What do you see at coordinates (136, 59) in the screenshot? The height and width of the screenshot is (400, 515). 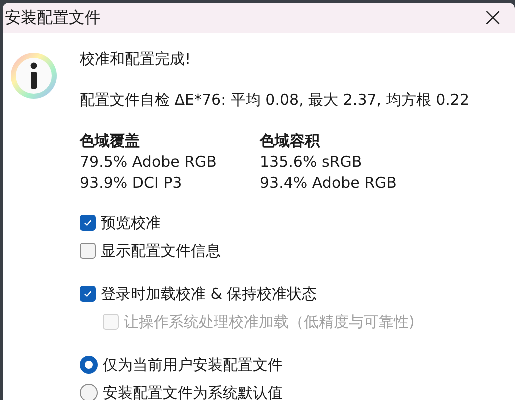 I see `status-message: 校准和配置完成!` at bounding box center [136, 59].